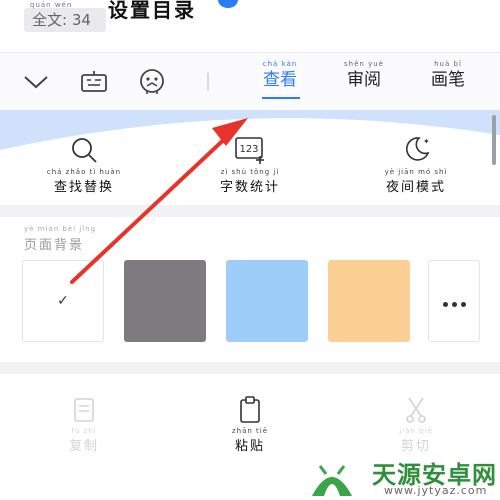 This screenshot has height=500, width=500. Describe the element at coordinates (249, 446) in the screenshot. I see `paste-label: 粘贴` at that location.